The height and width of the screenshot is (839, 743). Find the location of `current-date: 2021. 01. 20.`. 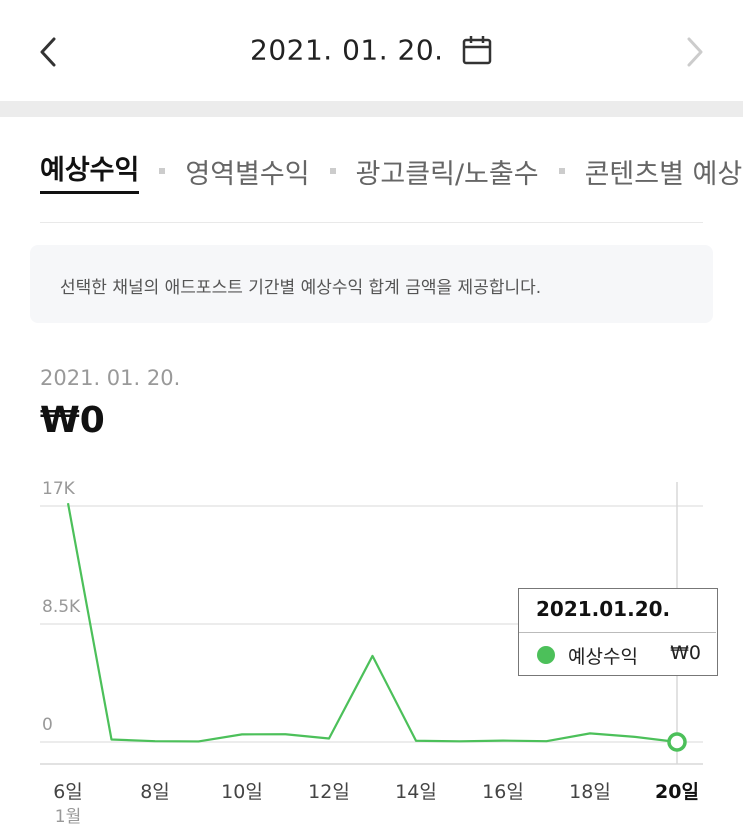

current-date: 2021. 01. 20. is located at coordinates (347, 50).